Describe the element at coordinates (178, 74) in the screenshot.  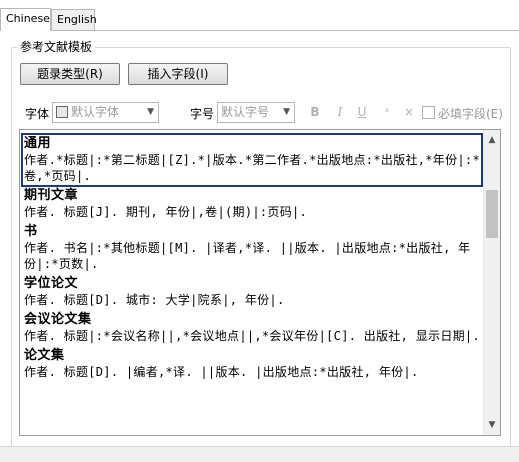
I see `insert-field-button: 插入字段(I)` at that location.